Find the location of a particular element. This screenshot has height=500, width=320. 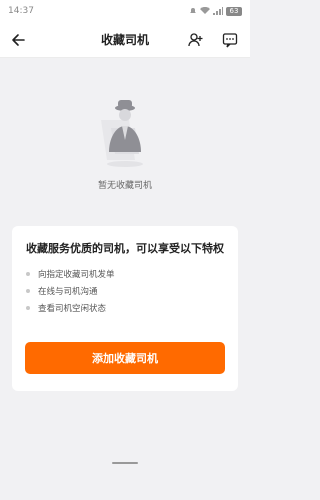

status-time: 14:37 is located at coordinates (21, 11).